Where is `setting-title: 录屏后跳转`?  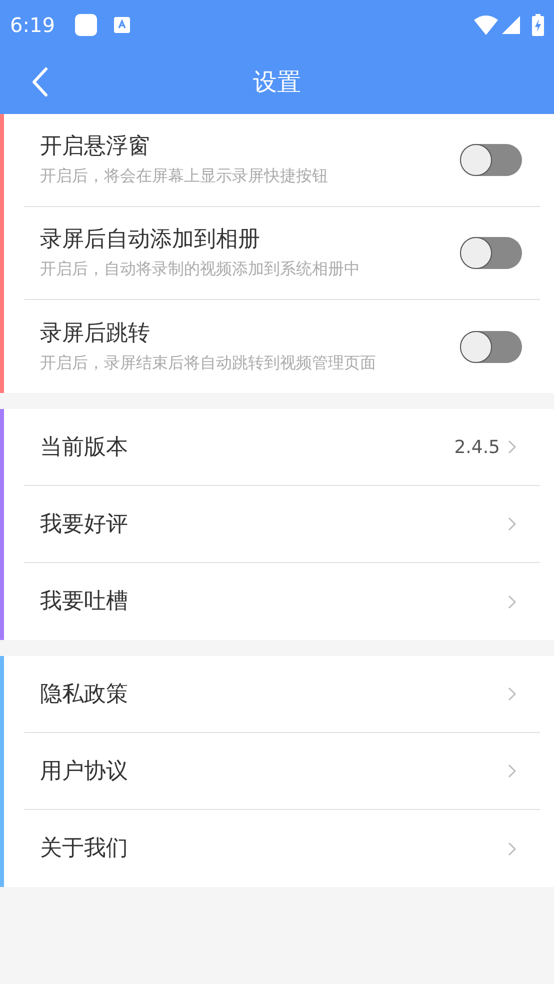
setting-title: 录屏后跳转 is located at coordinates (95, 334).